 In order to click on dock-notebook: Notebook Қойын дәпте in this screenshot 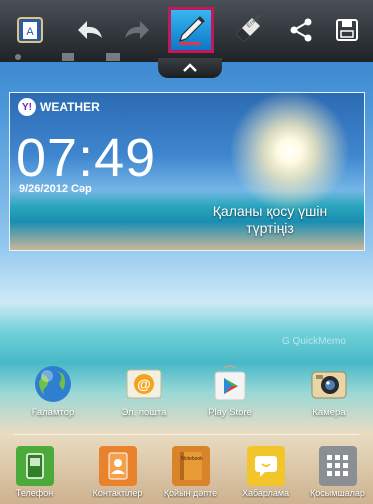, I will do `click(190, 472)`.